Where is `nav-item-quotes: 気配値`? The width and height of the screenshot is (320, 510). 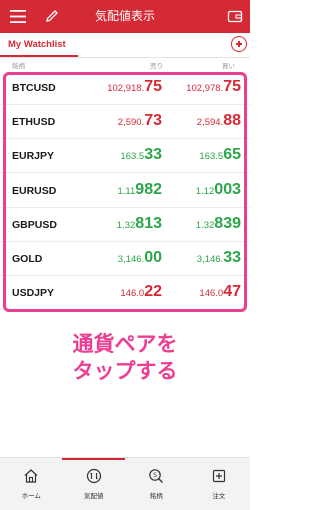 nav-item-quotes: 気配値 is located at coordinates (94, 484).